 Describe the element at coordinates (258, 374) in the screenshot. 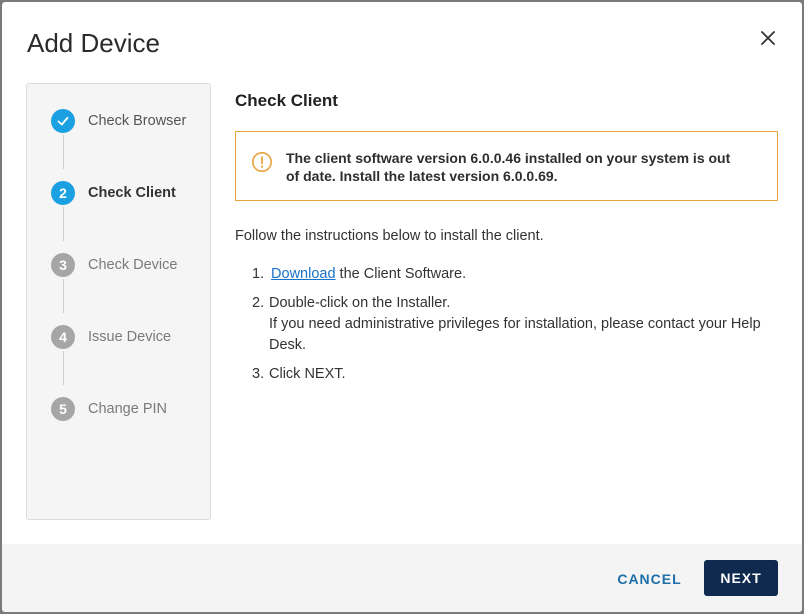

I see `list-number: 3.` at that location.